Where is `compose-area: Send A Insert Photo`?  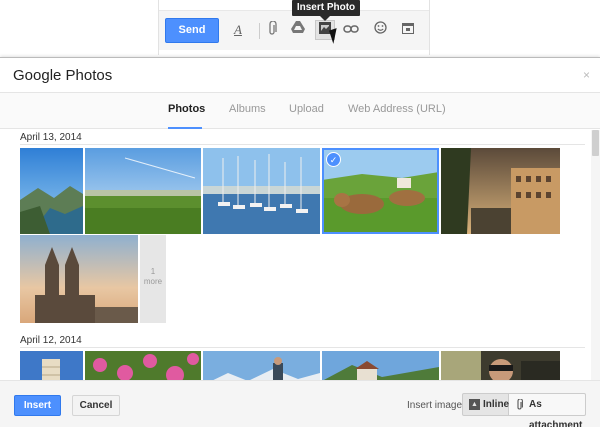 compose-area: Send A Insert Photo is located at coordinates (300, 27).